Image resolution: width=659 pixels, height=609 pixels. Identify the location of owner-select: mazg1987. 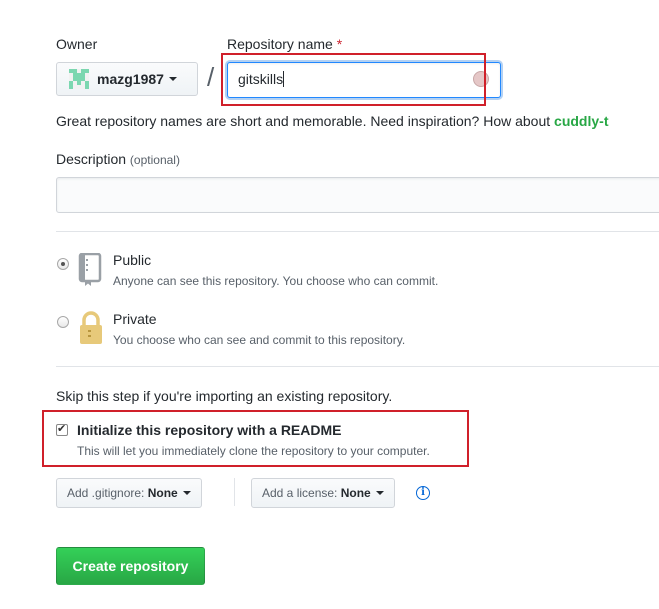
(127, 79).